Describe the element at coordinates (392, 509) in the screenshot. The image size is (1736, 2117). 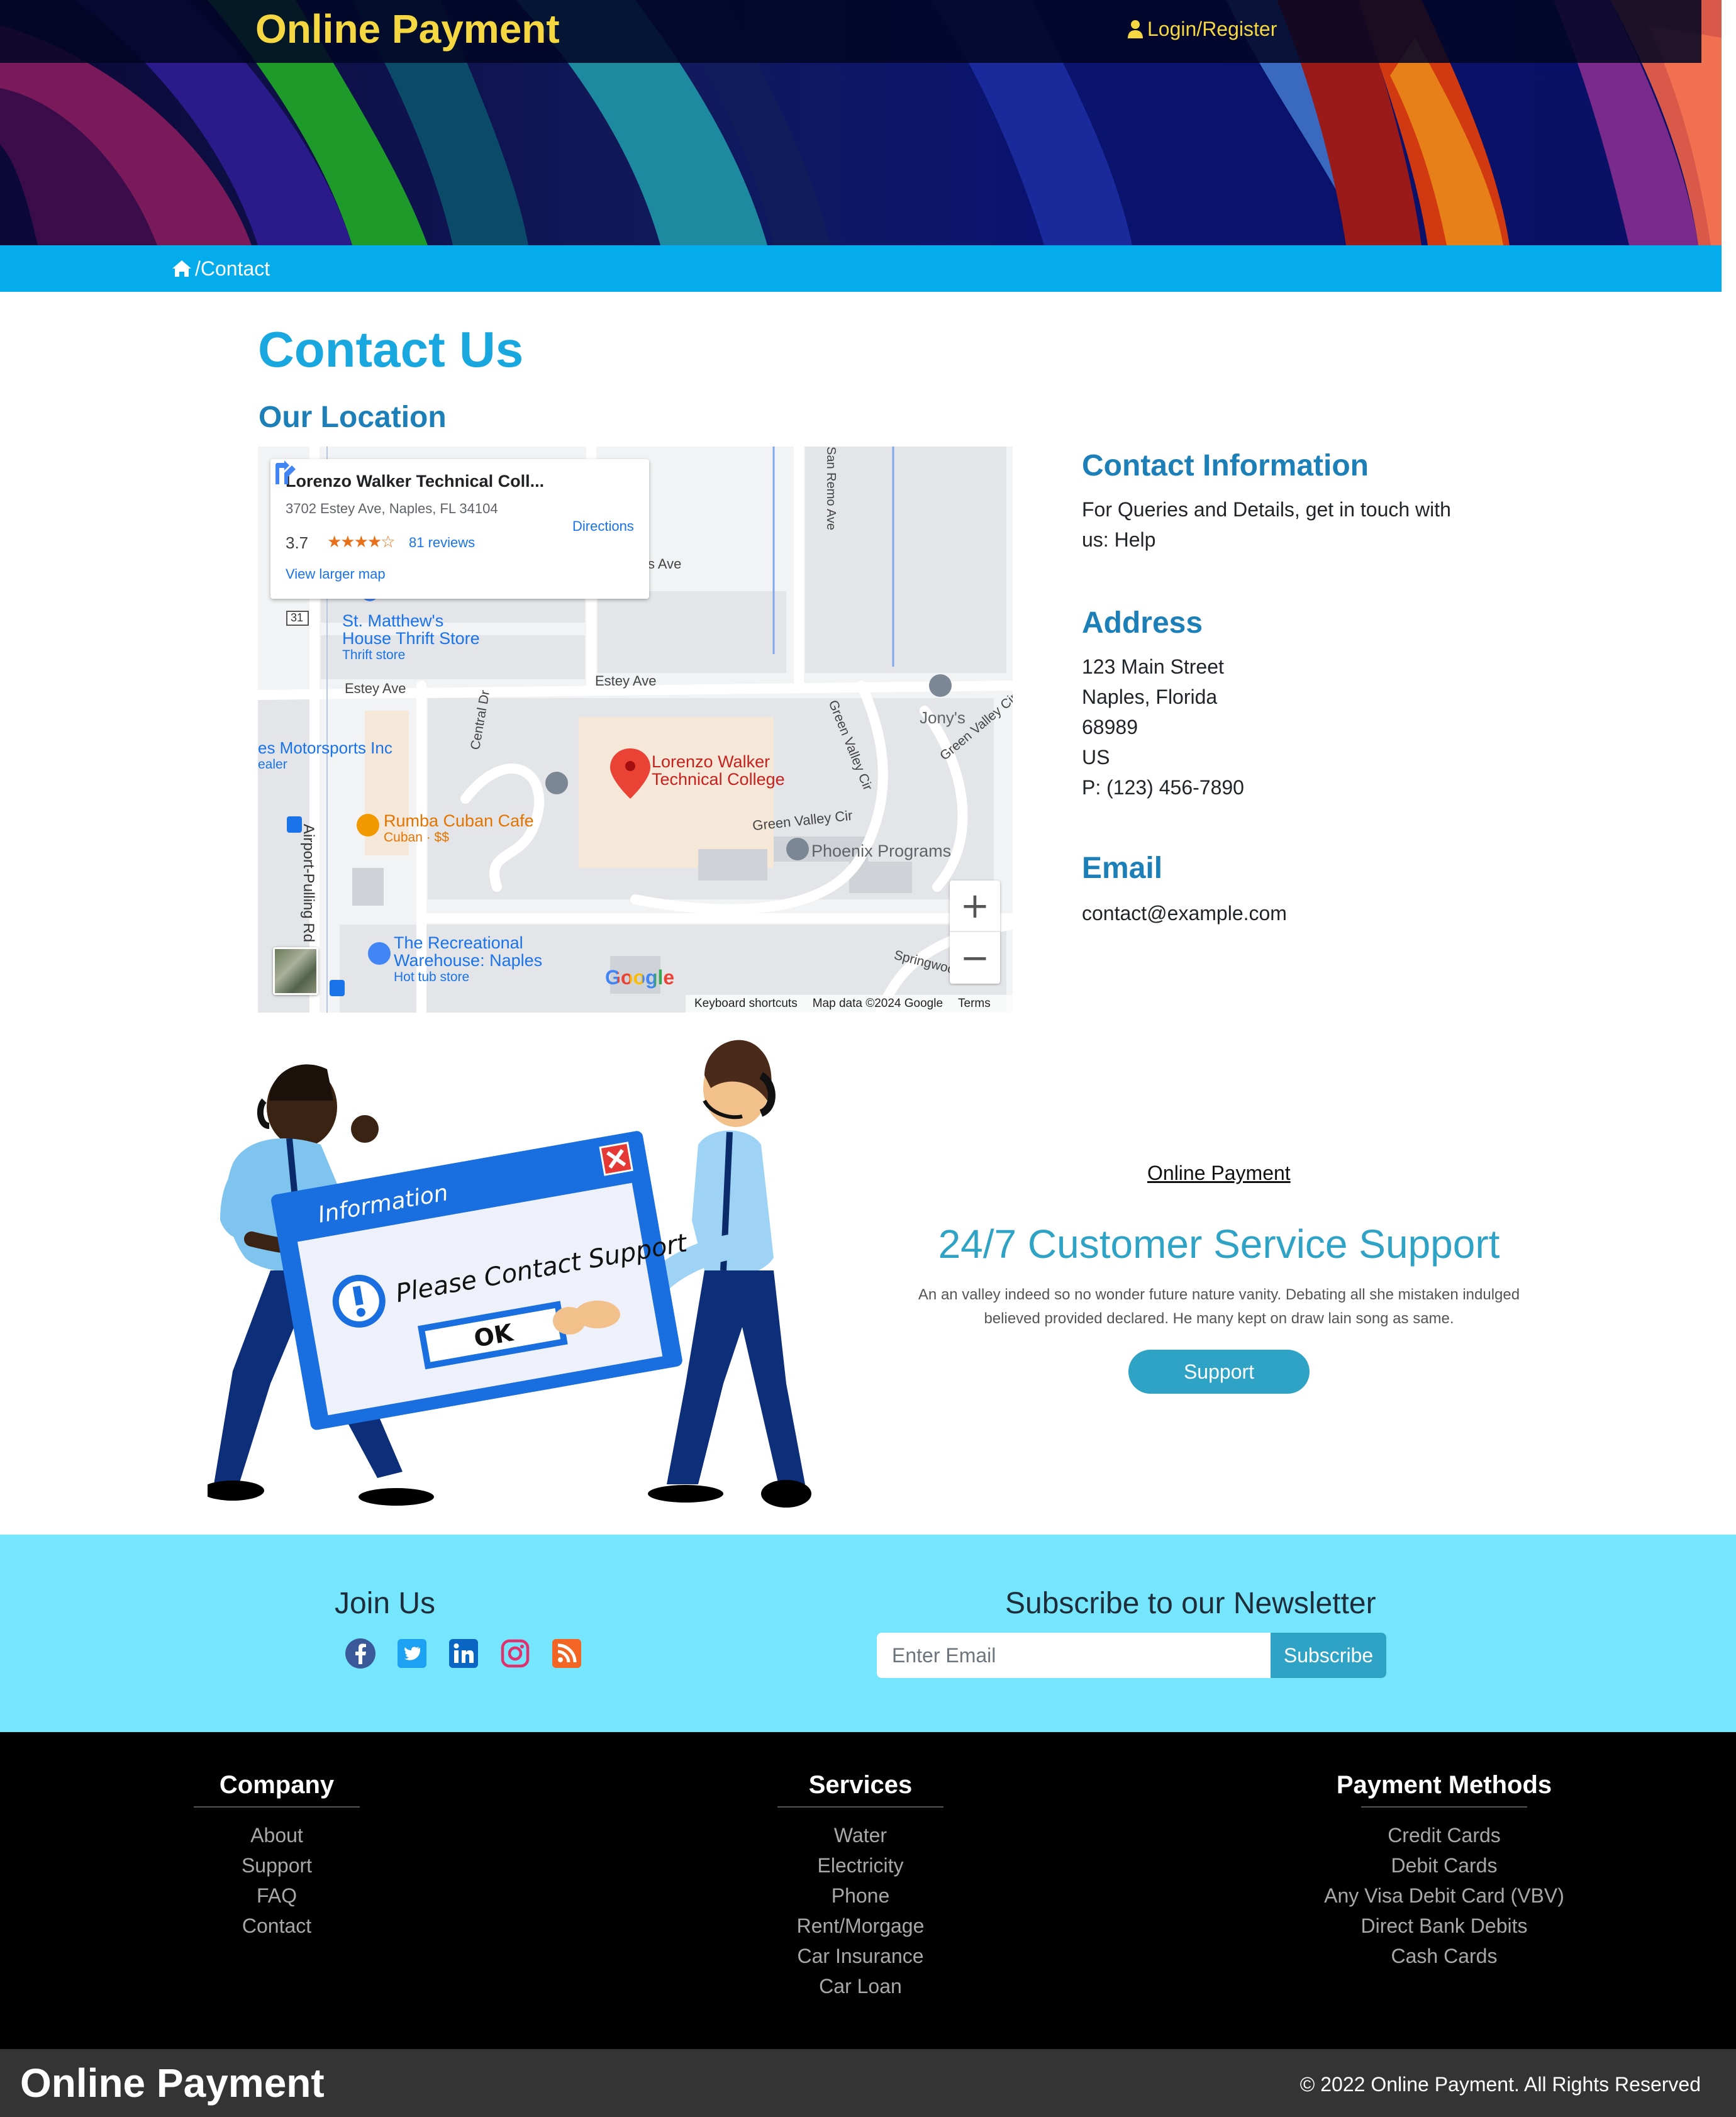
I see `map-place-address: 3702 Estey Ave, Naples, FL 34104` at that location.